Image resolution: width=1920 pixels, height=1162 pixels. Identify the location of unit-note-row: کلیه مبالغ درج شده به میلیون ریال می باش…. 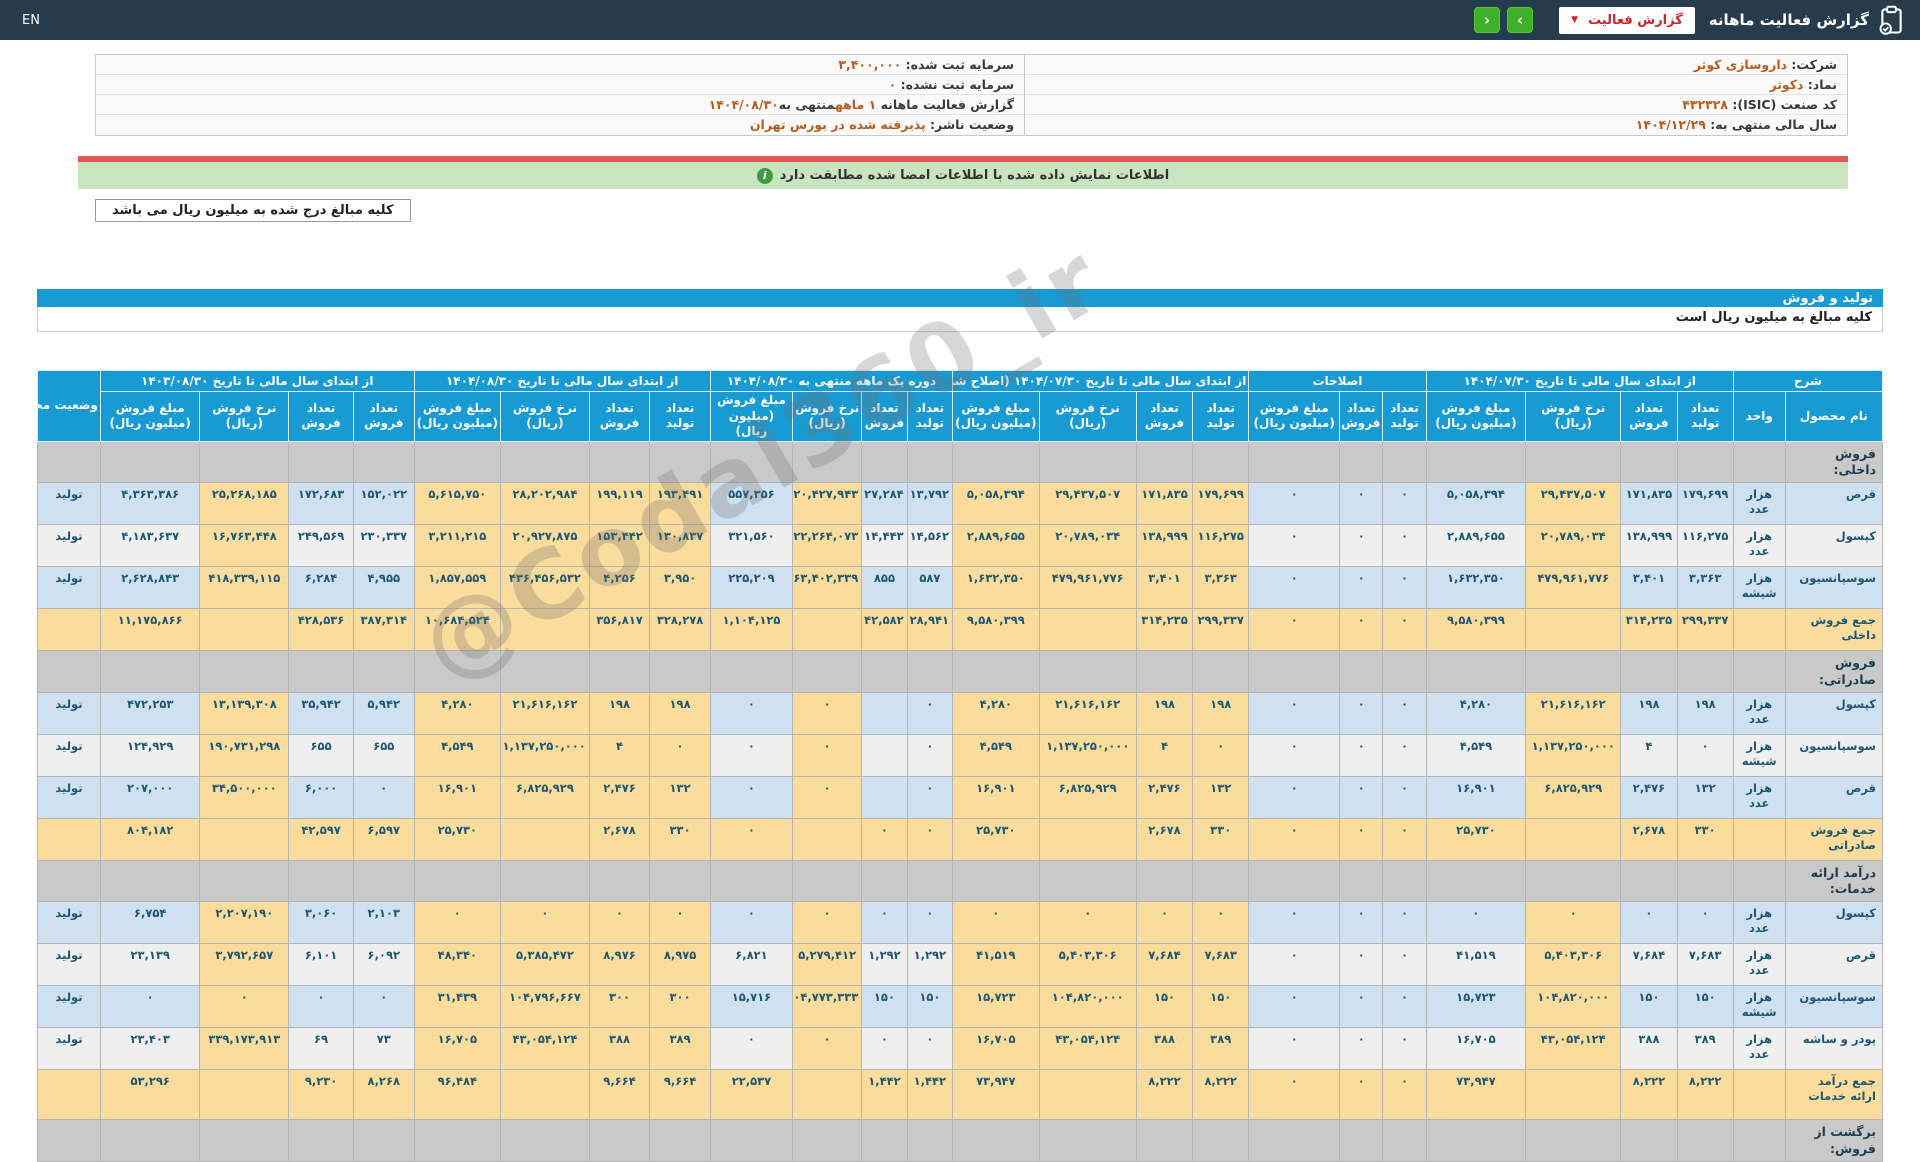
(968, 210).